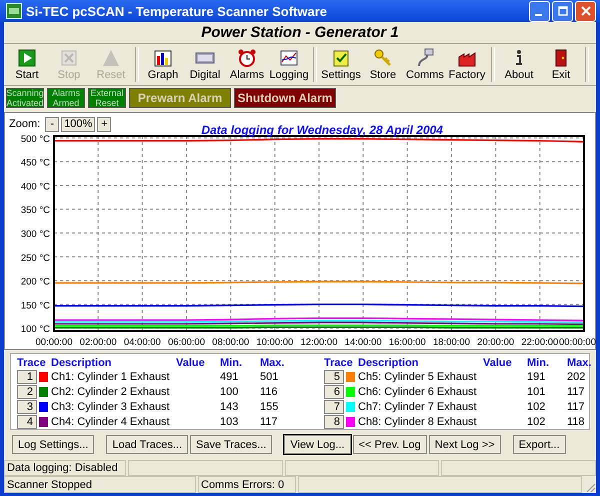 The width and height of the screenshot is (600, 496). I want to click on plug-icon, so click(425, 58).